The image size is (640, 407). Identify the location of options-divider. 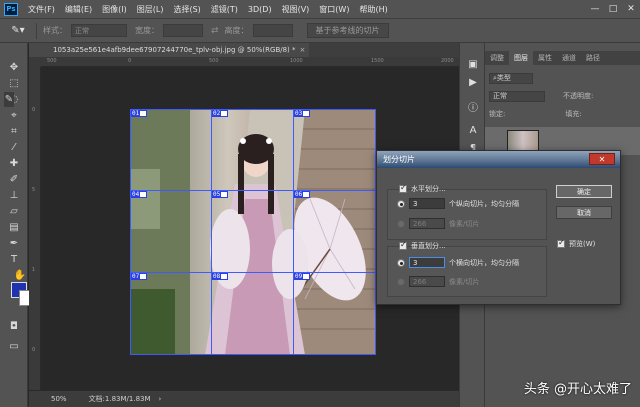
(36, 30).